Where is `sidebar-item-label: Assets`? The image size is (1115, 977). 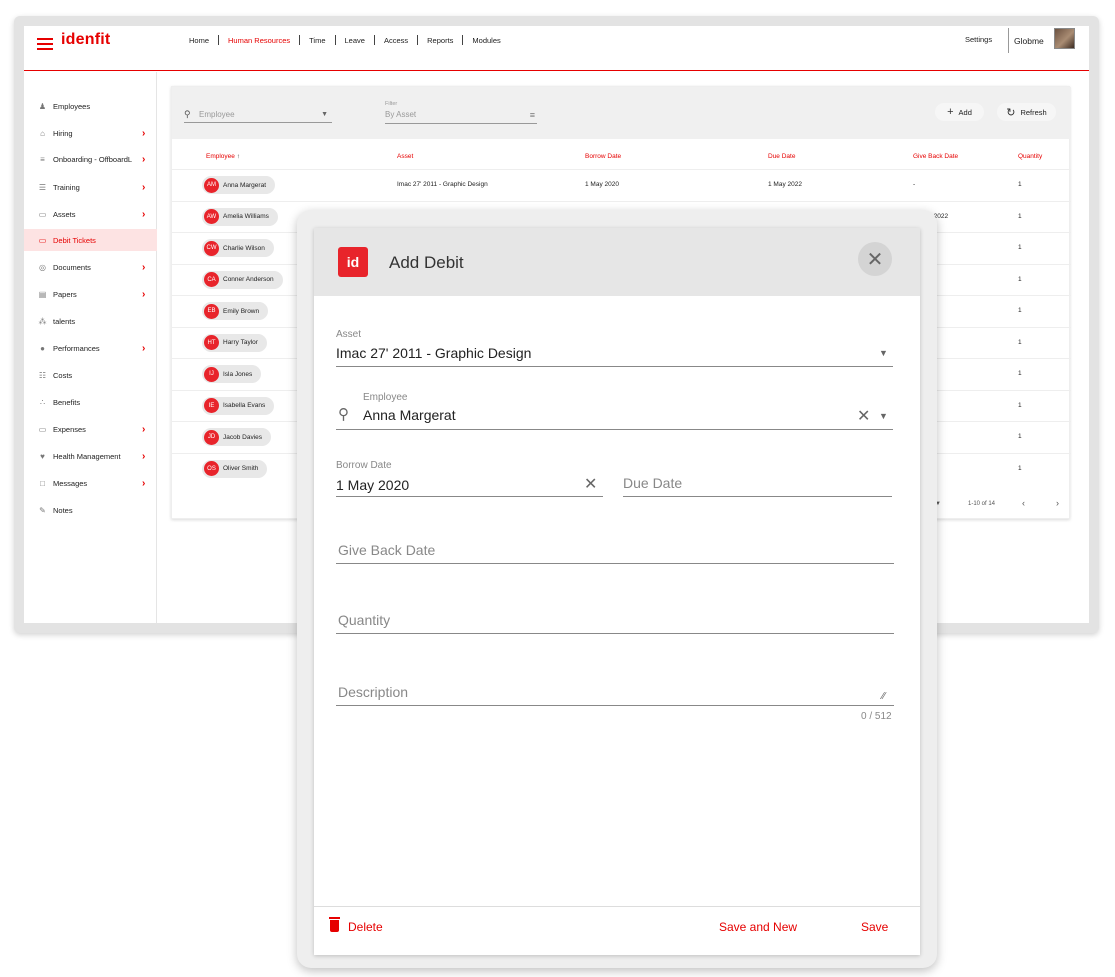 sidebar-item-label: Assets is located at coordinates (64, 214).